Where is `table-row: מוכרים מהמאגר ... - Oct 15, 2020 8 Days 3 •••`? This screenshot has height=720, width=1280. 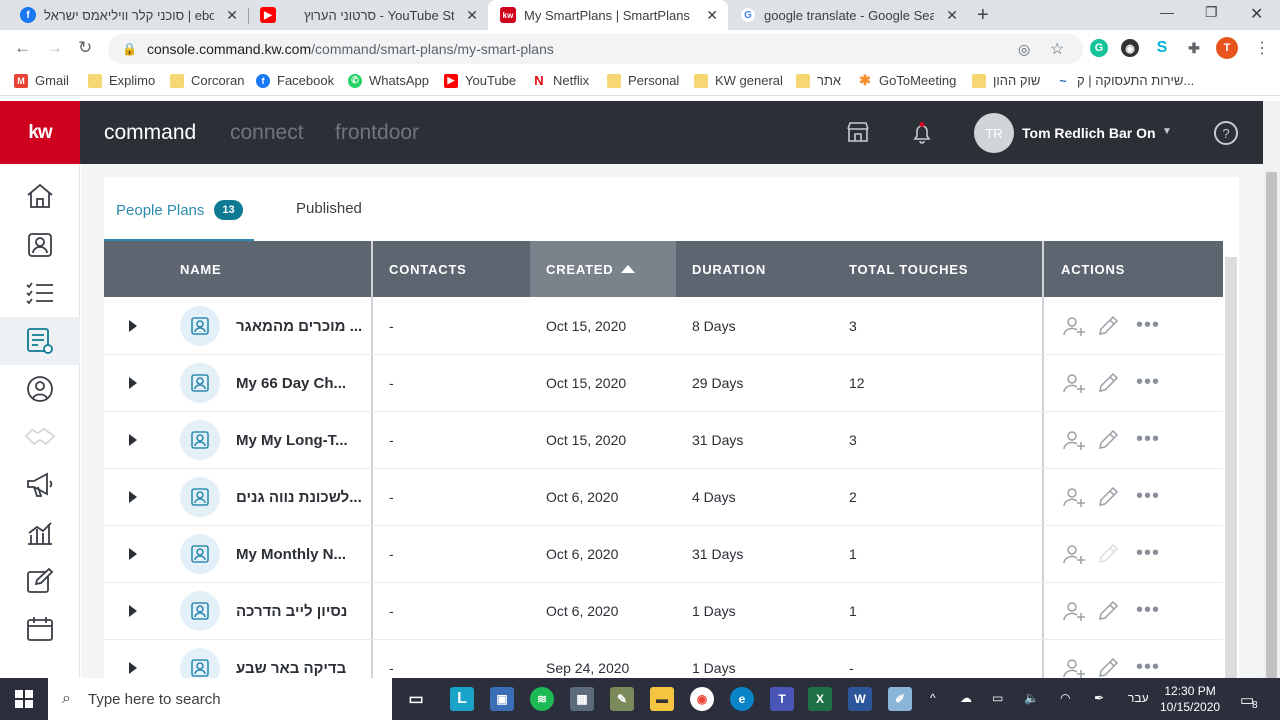
table-row: מוכרים מהמאגר ... - Oct 15, 2020 8 Days 3 ••• is located at coordinates (663, 326).